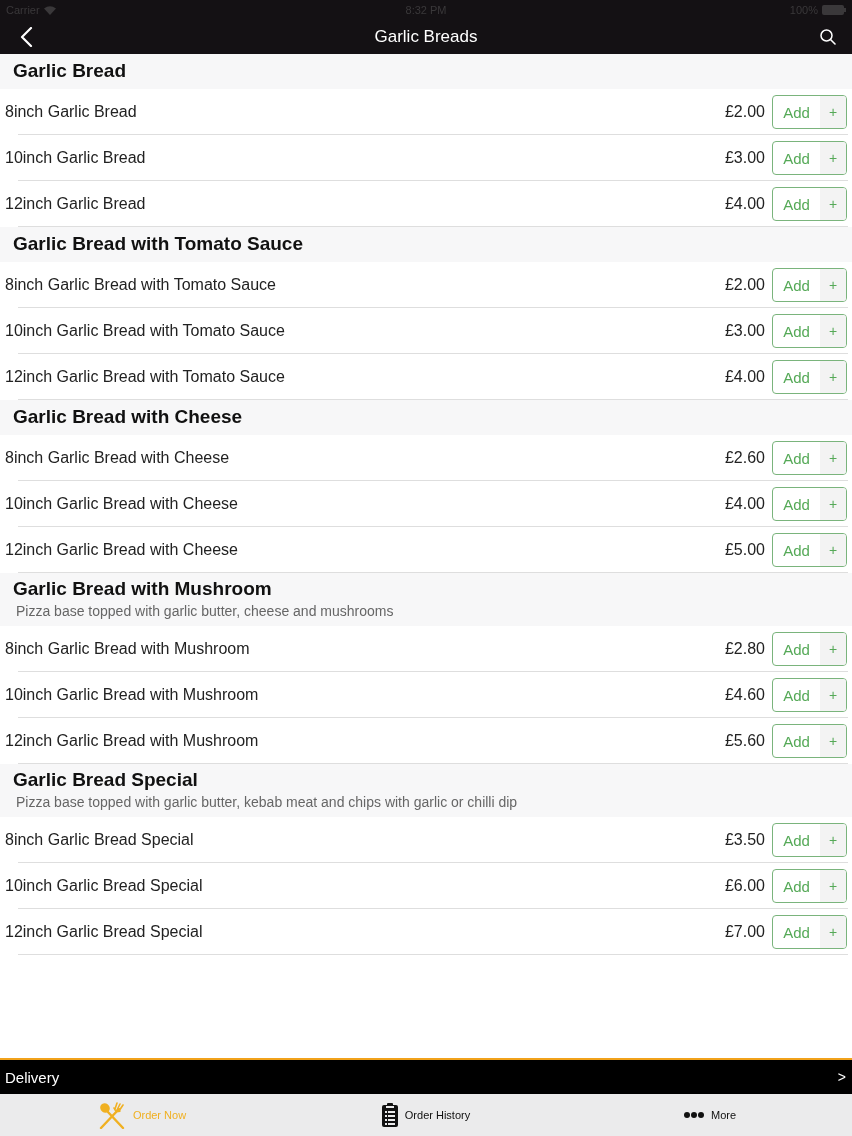 This screenshot has height=1136, width=852. I want to click on item-price: £2.60, so click(744, 458).